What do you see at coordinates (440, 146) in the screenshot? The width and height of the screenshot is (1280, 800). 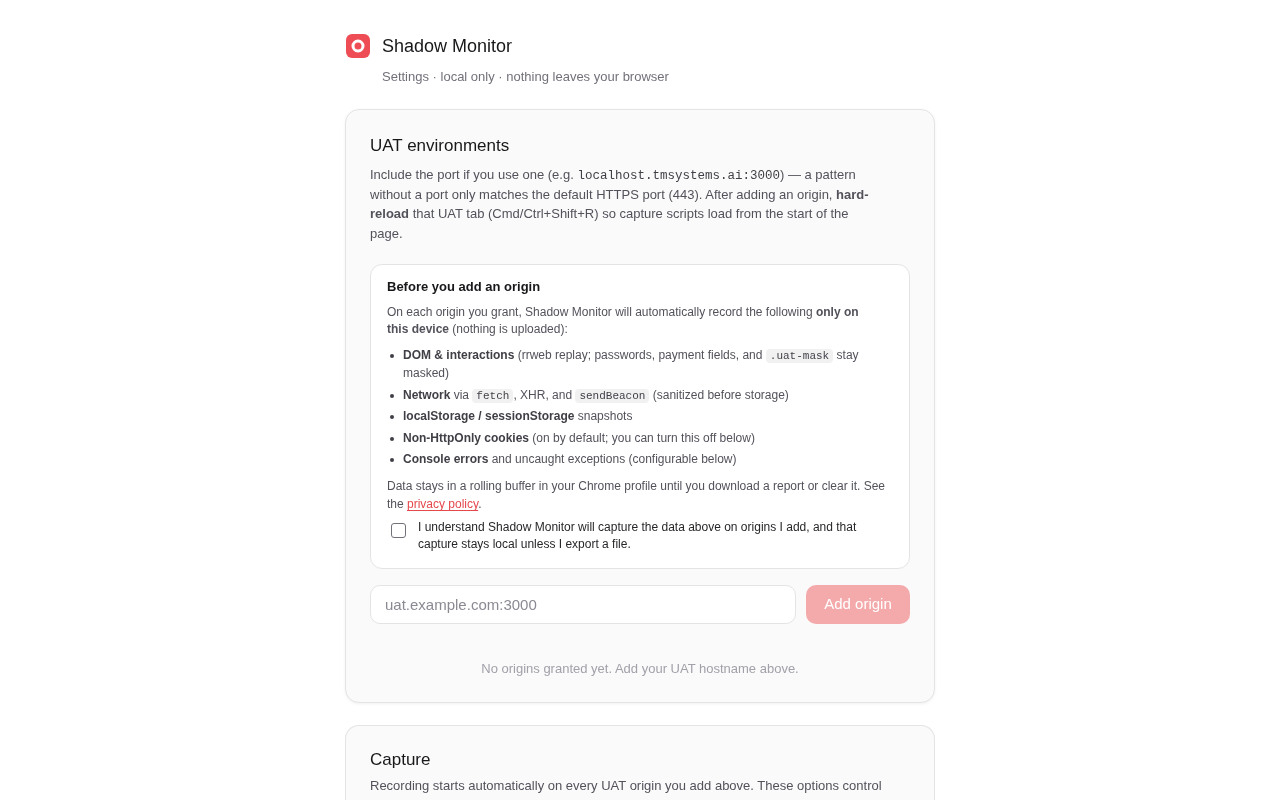 I see `section-heading: UAT environments` at bounding box center [440, 146].